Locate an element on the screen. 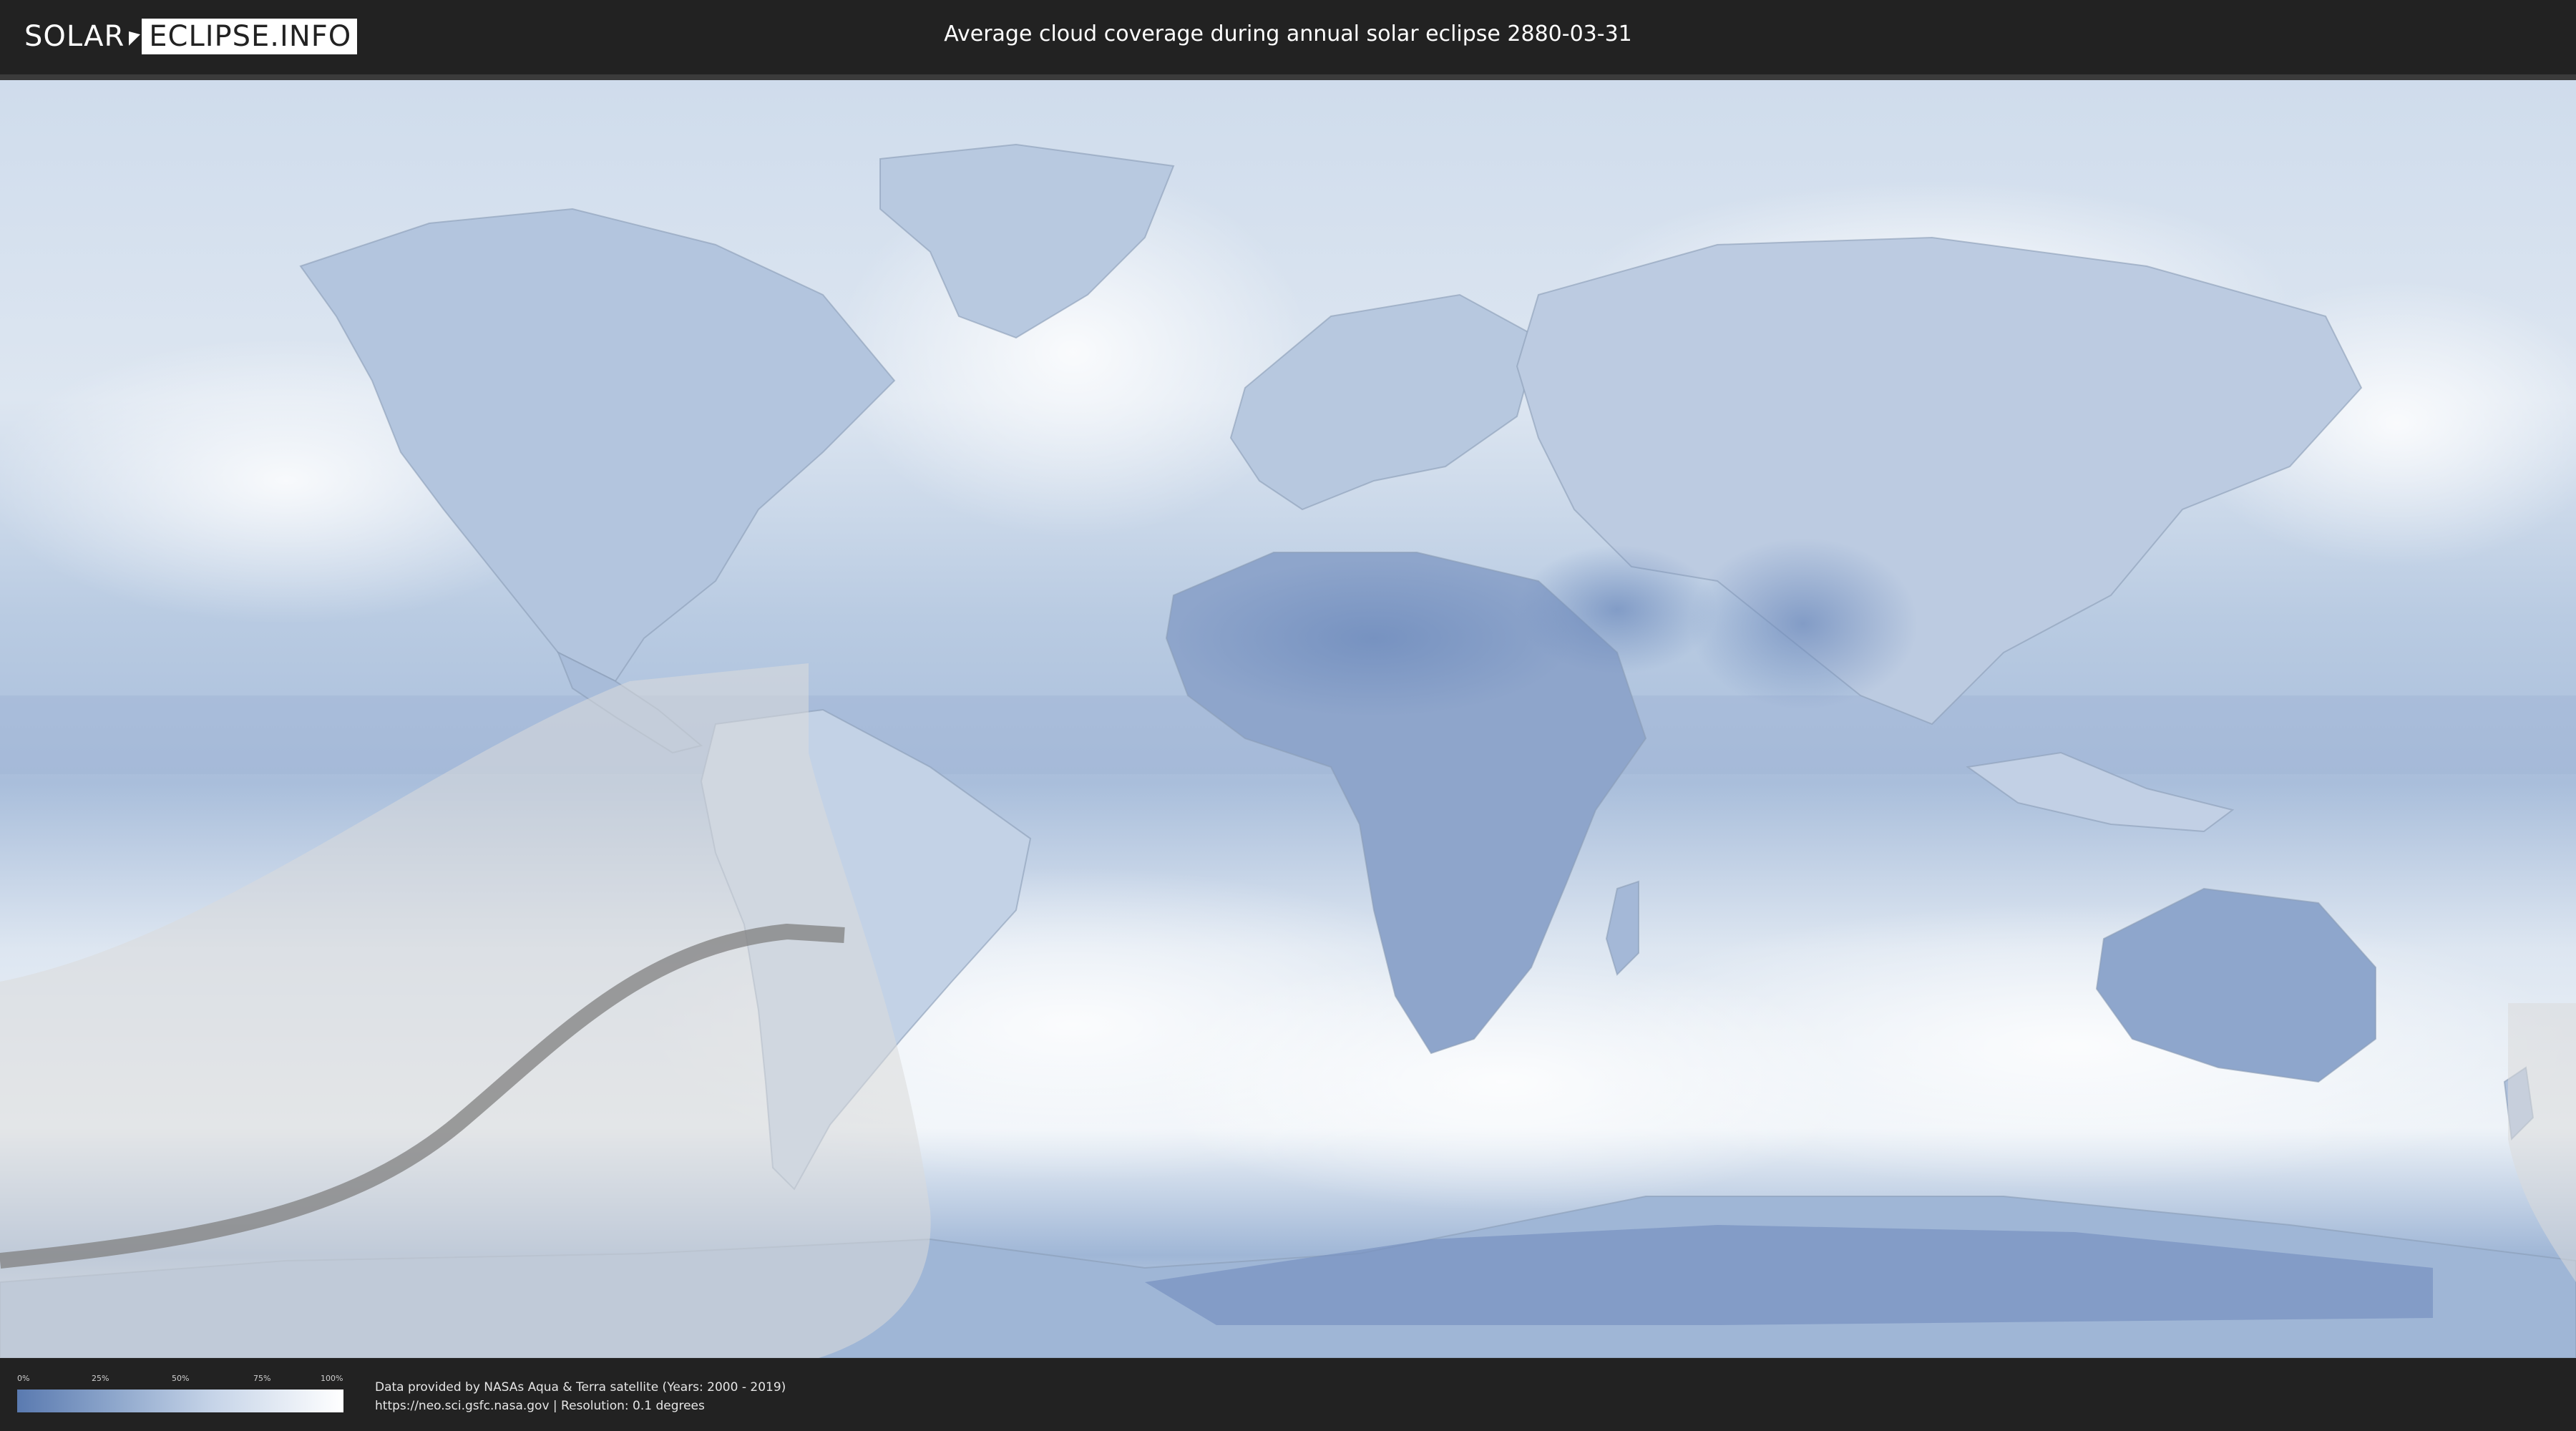  legend-gradient-bar is located at coordinates (180, 1401).